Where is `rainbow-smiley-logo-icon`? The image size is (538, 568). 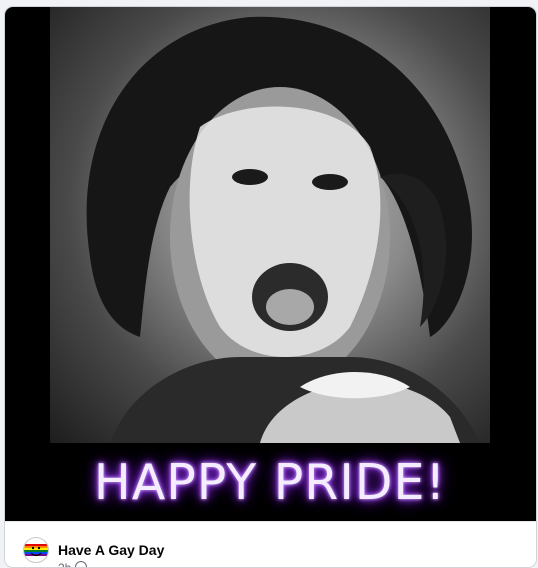
rainbow-smiley-logo-icon is located at coordinates (36, 550).